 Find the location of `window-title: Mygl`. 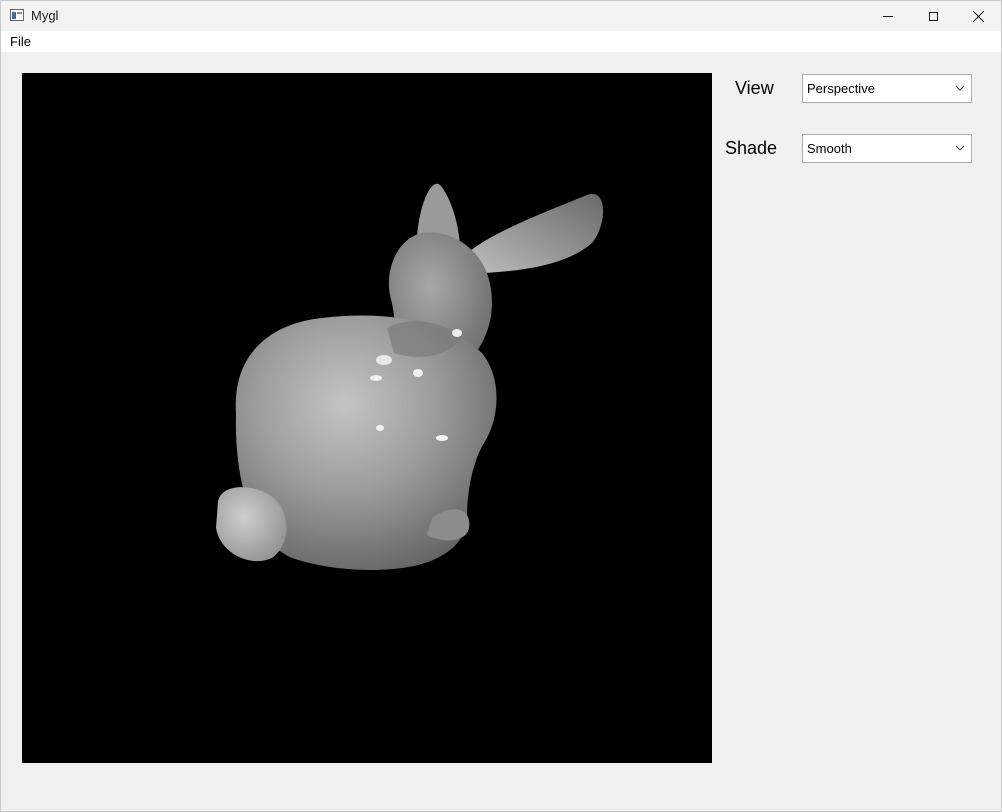

window-title: Mygl is located at coordinates (45, 15).